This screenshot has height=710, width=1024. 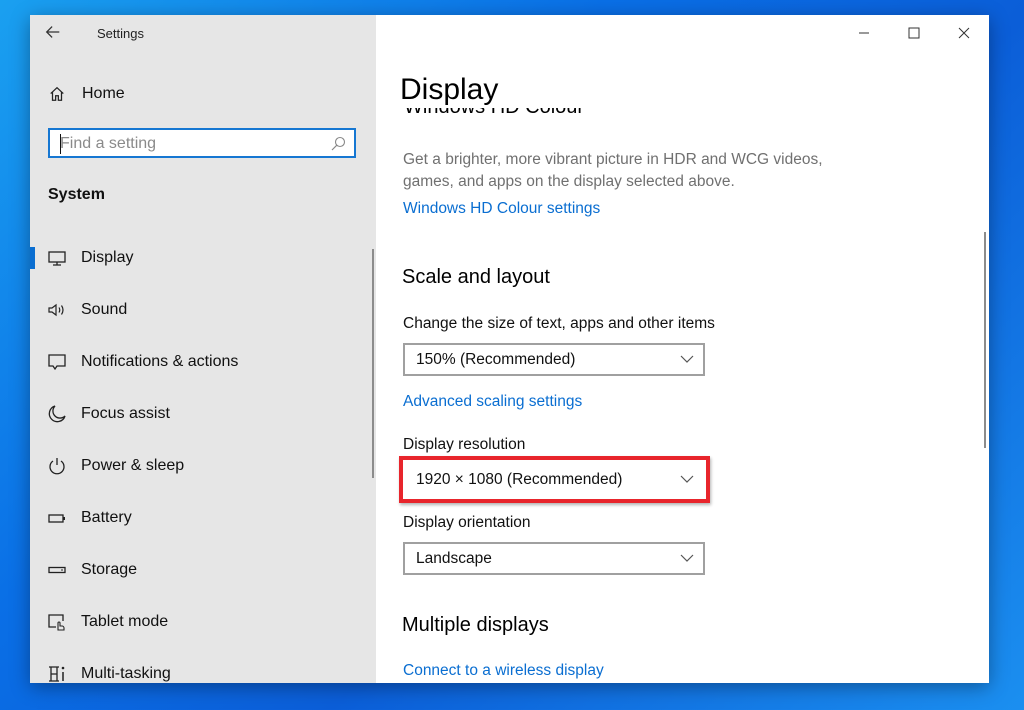 What do you see at coordinates (57, 674) in the screenshot?
I see `multitasking-icon` at bounding box center [57, 674].